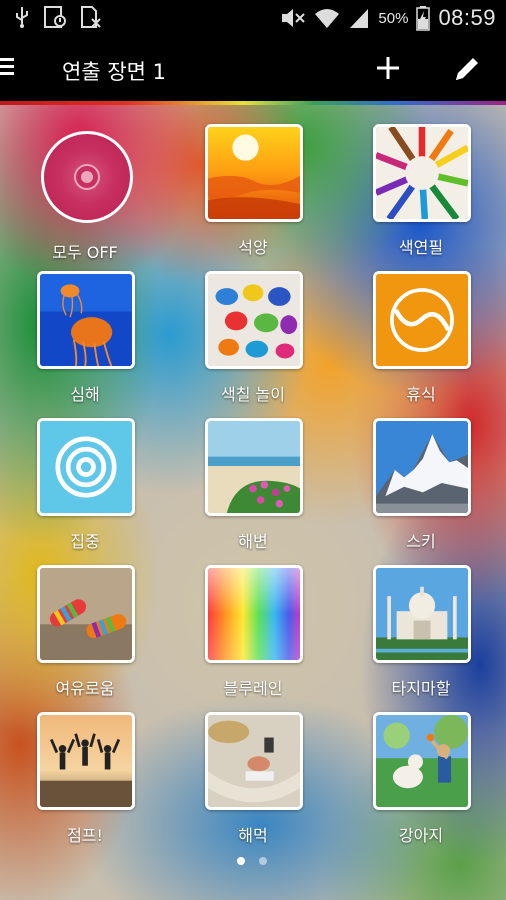 This screenshot has width=506, height=900. Describe the element at coordinates (254, 320) in the screenshot. I see `handprints-thumbnail` at that location.